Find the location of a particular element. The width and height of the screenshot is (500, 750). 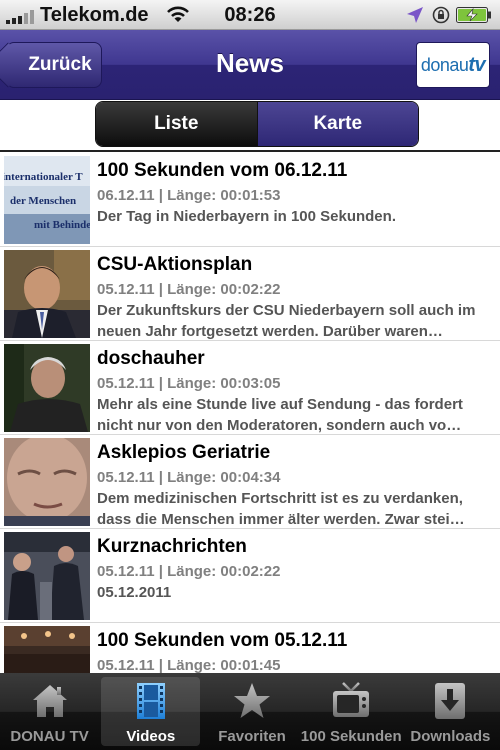

view-switcher-bar: Liste Karte is located at coordinates (250, 126).